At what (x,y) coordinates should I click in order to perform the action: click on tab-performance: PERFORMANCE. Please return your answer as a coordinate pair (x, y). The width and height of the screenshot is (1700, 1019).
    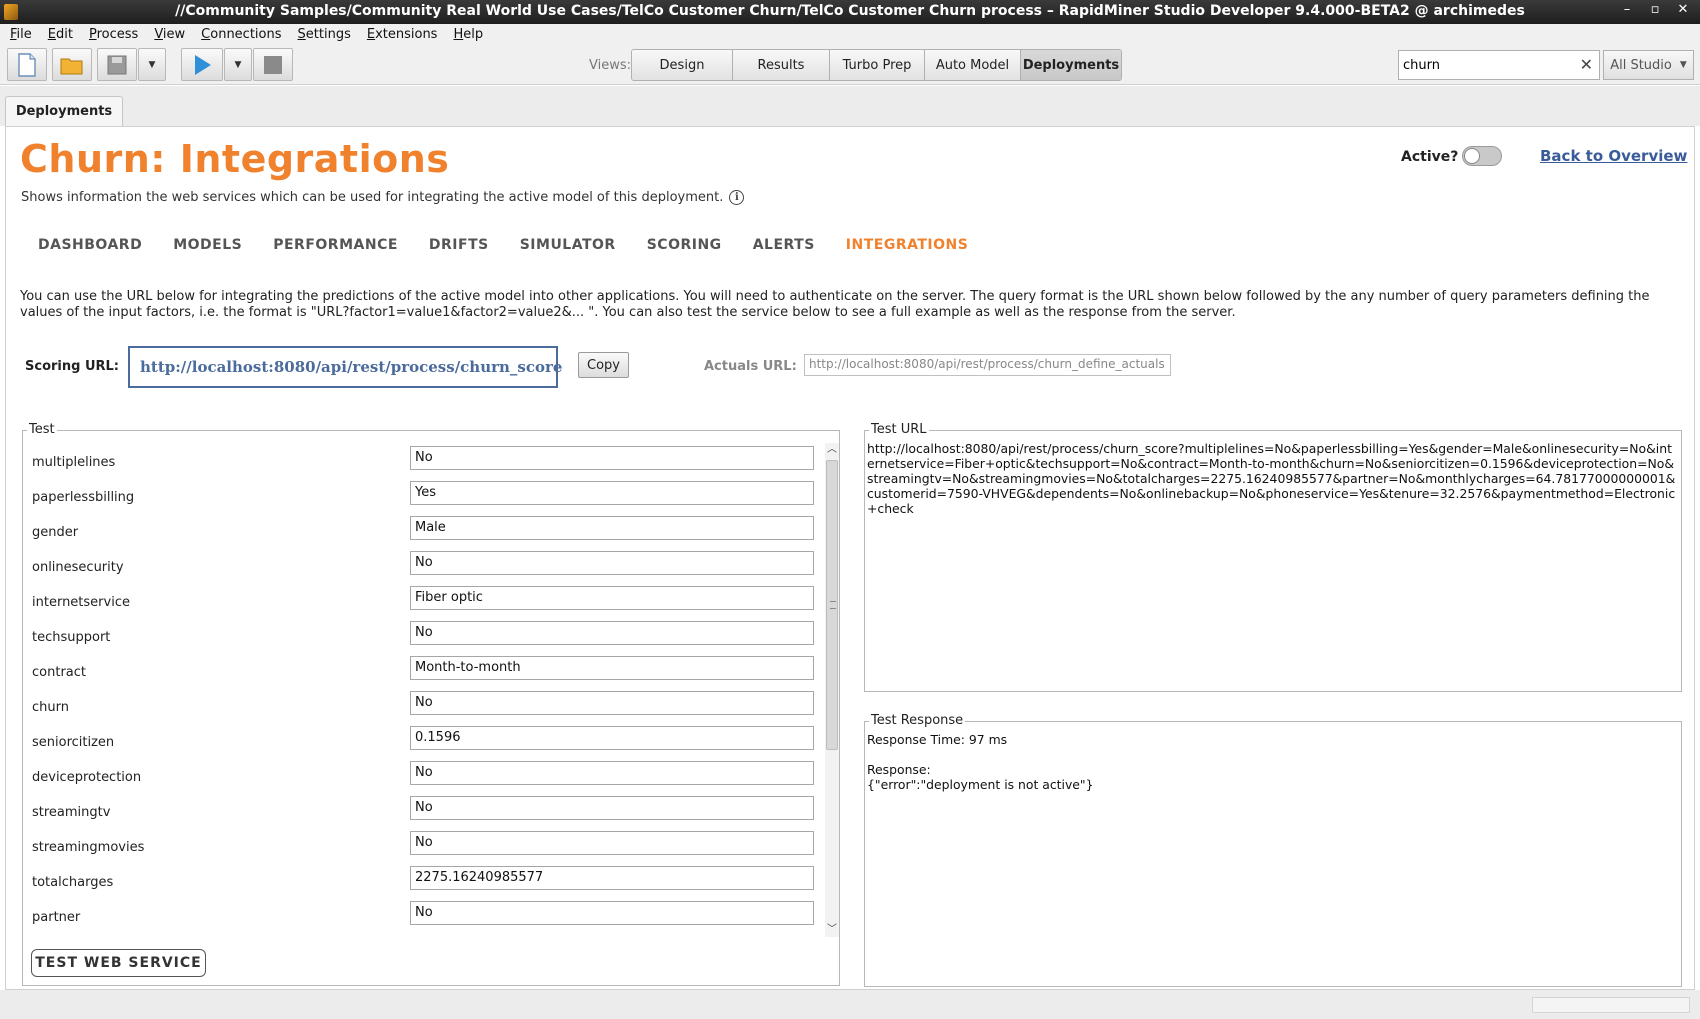
    Looking at the image, I should click on (335, 245).